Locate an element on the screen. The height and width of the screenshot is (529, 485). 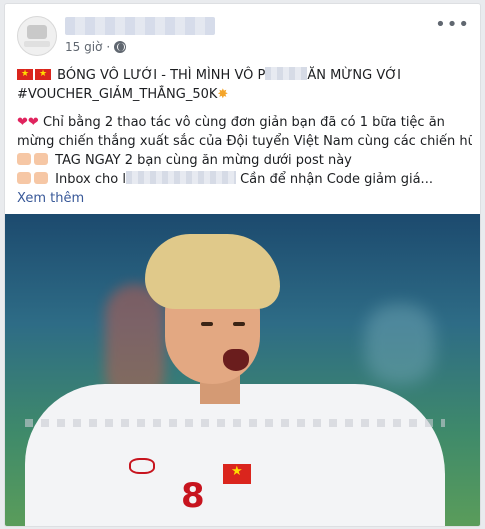
post-timestamp: 15 giờ is located at coordinates (83, 47).